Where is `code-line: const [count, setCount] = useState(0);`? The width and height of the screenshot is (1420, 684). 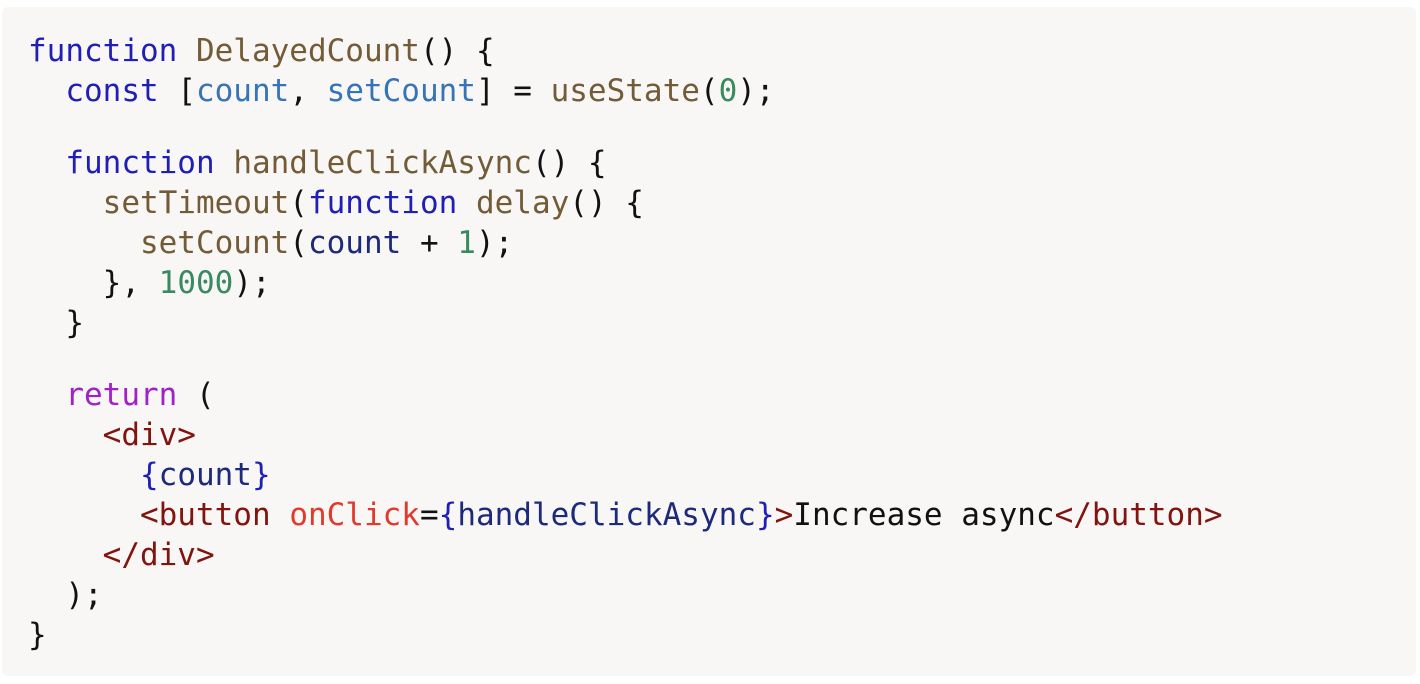 code-line: const [count, setCount] = useState(0); is located at coordinates (722, 91).